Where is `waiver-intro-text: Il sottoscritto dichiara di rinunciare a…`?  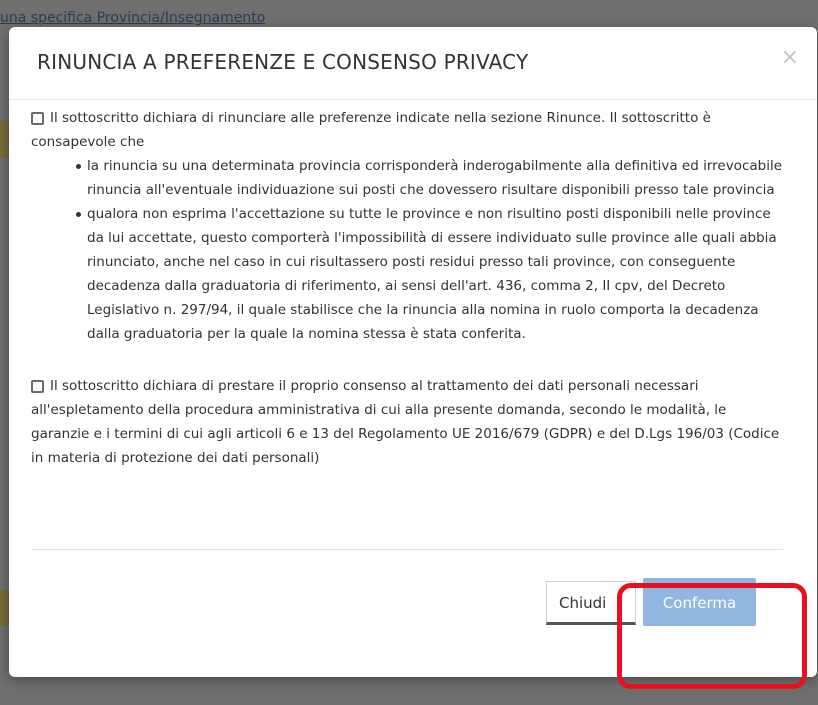
waiver-intro-text: Il sottoscritto dichiara di rinunciare a… is located at coordinates (371, 130).